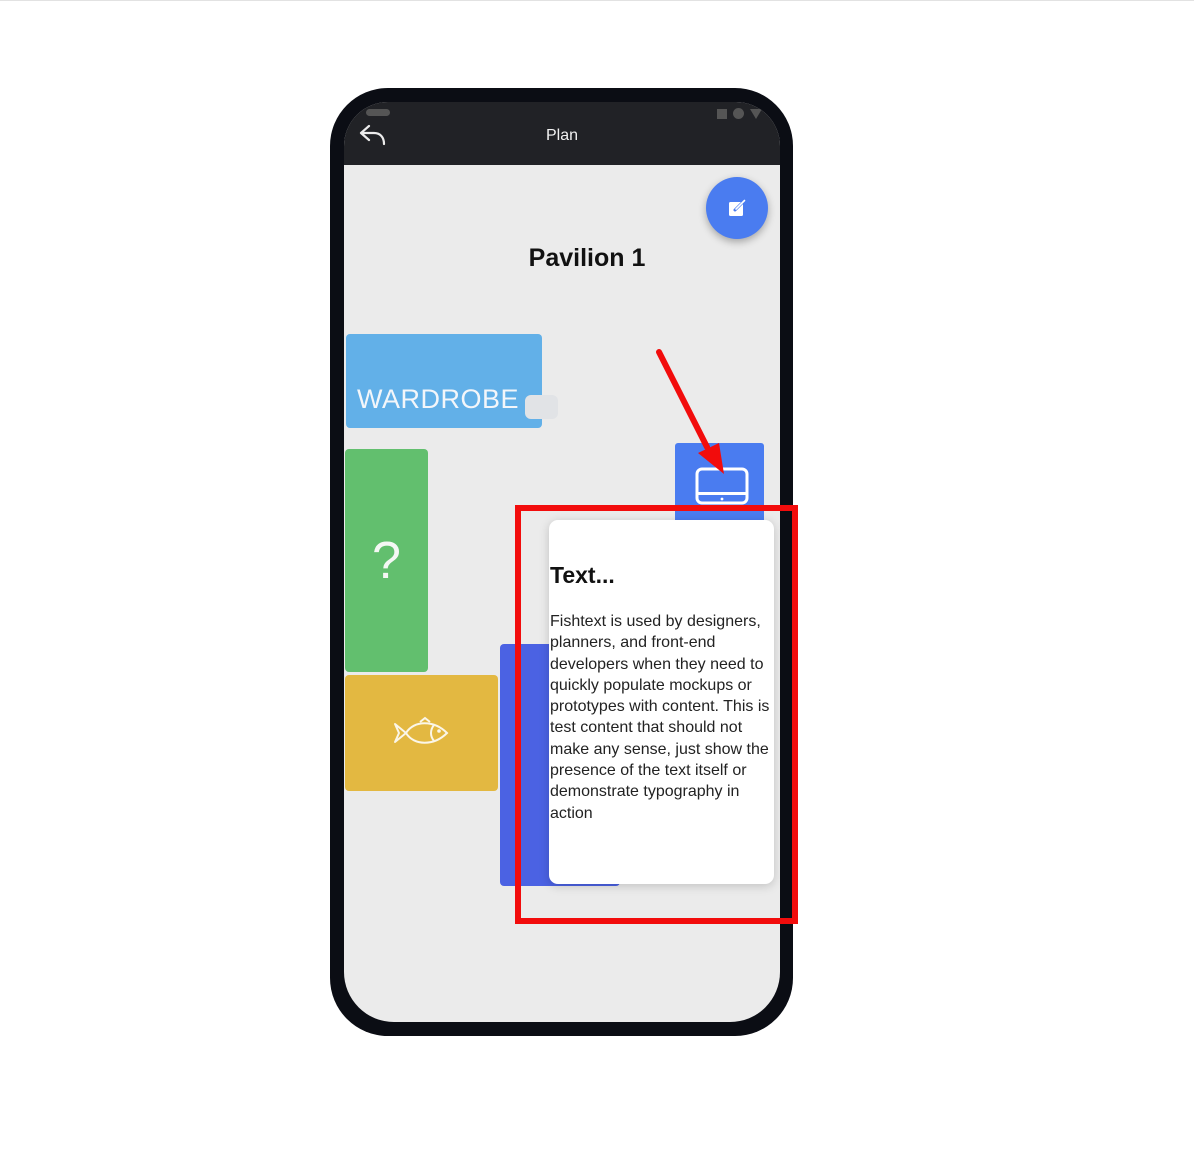 This screenshot has height=1174, width=1194. I want to click on wardrobe-label: WARDROBE, so click(438, 399).